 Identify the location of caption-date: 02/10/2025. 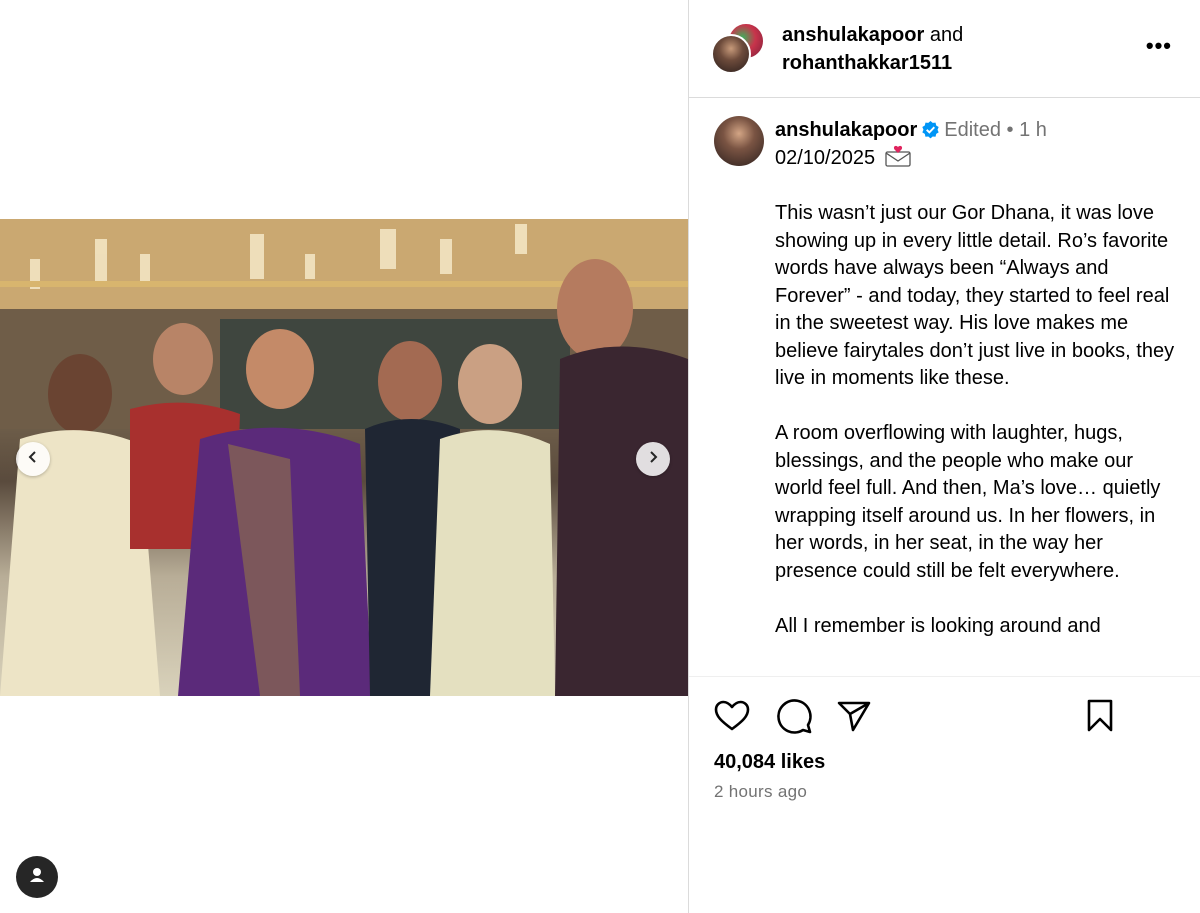
(825, 158).